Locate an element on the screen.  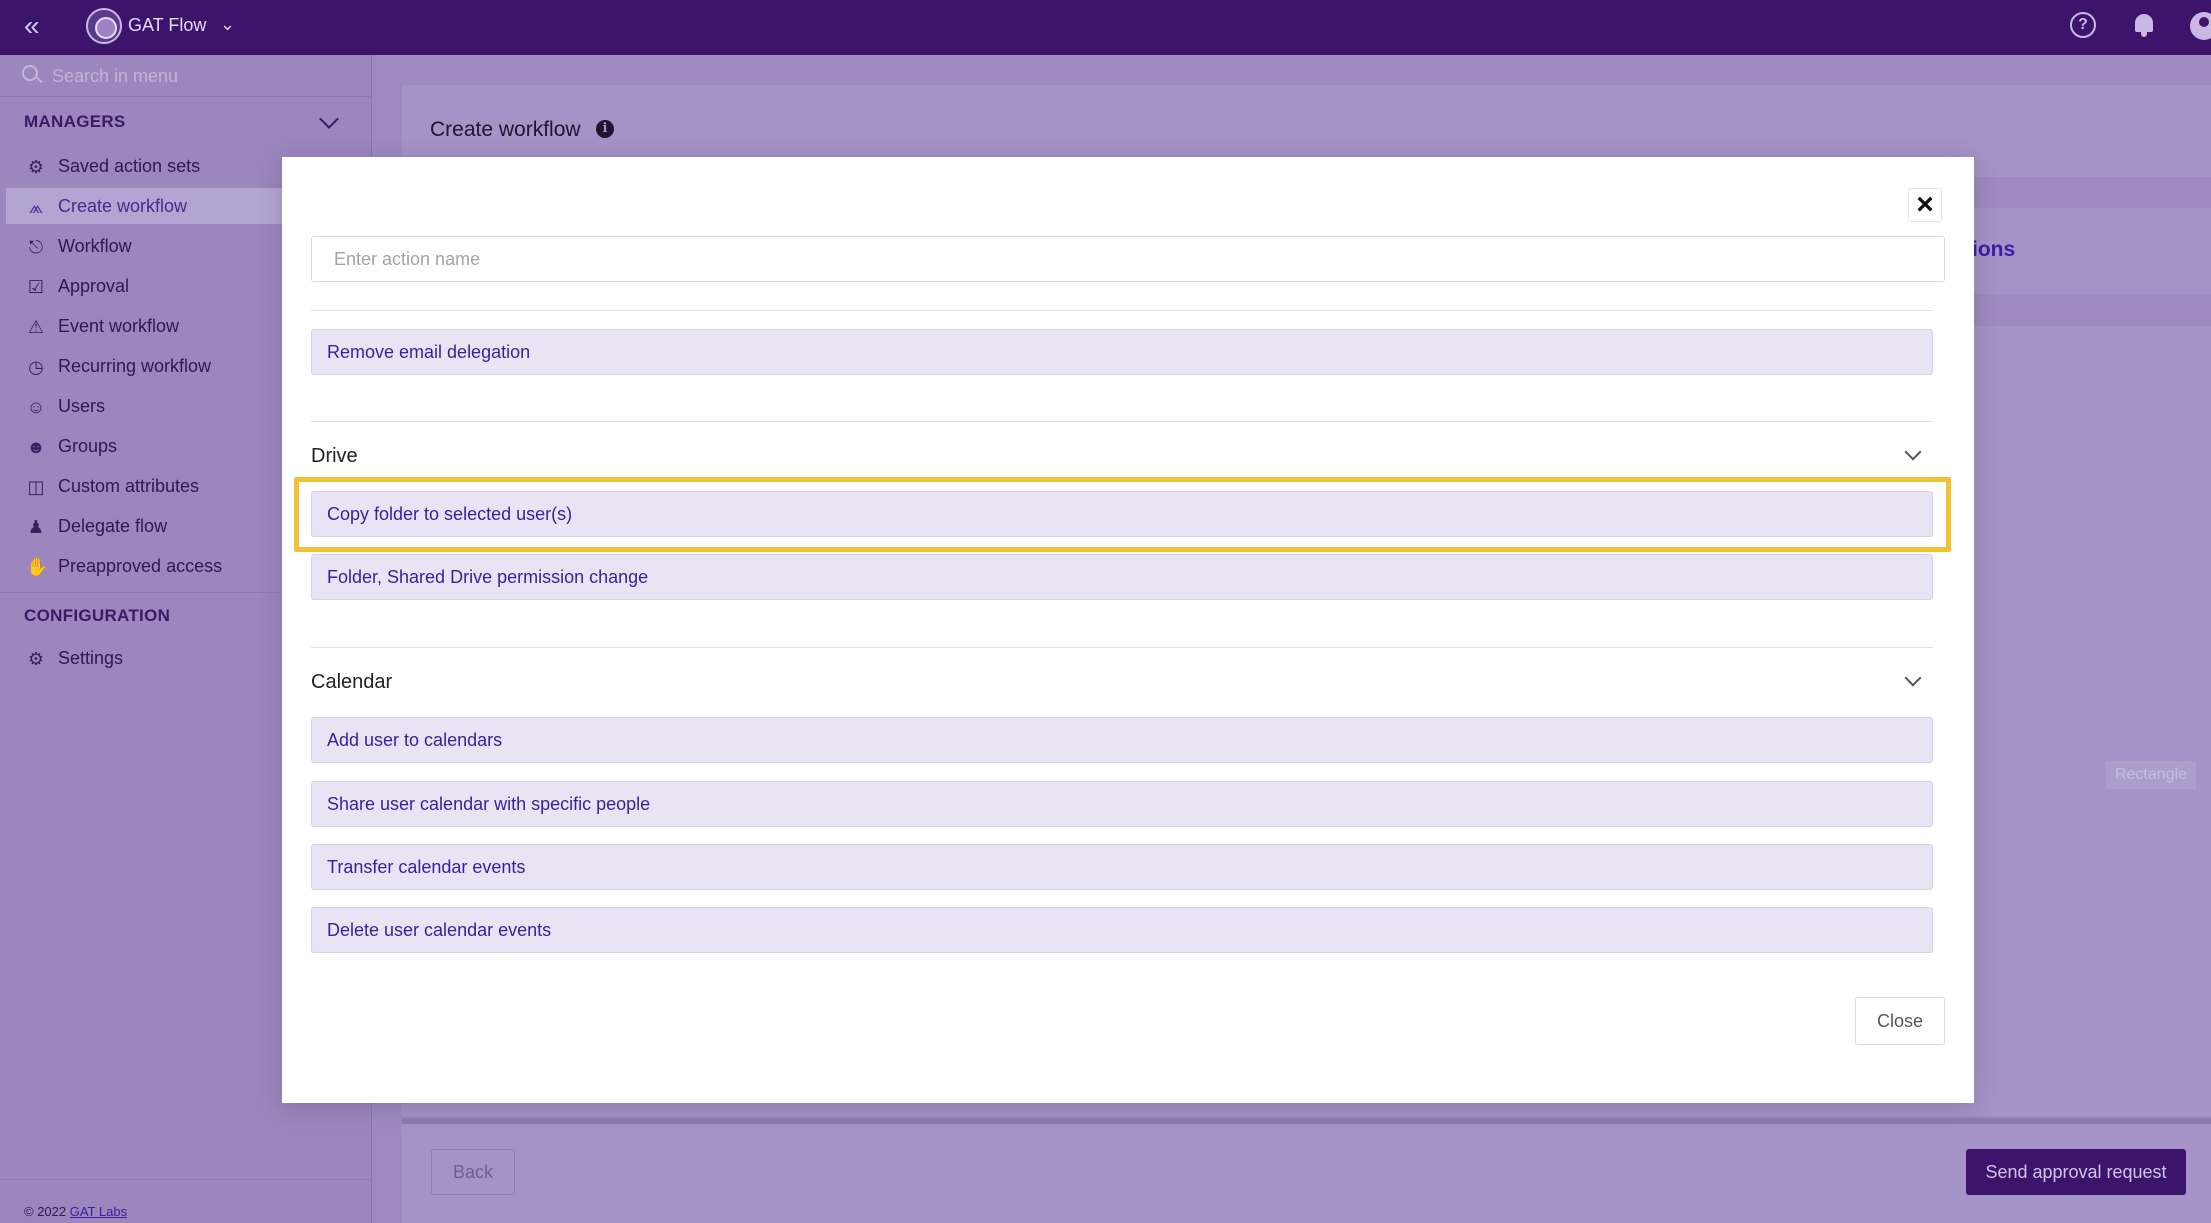
search-icon is located at coordinates (30, 73).